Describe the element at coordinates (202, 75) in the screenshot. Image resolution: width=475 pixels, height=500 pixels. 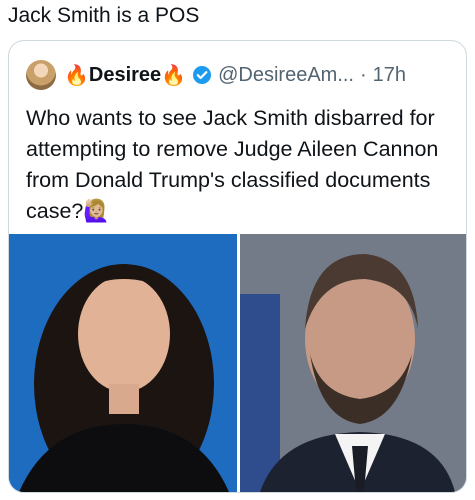
I see `verified-badge-icon` at that location.